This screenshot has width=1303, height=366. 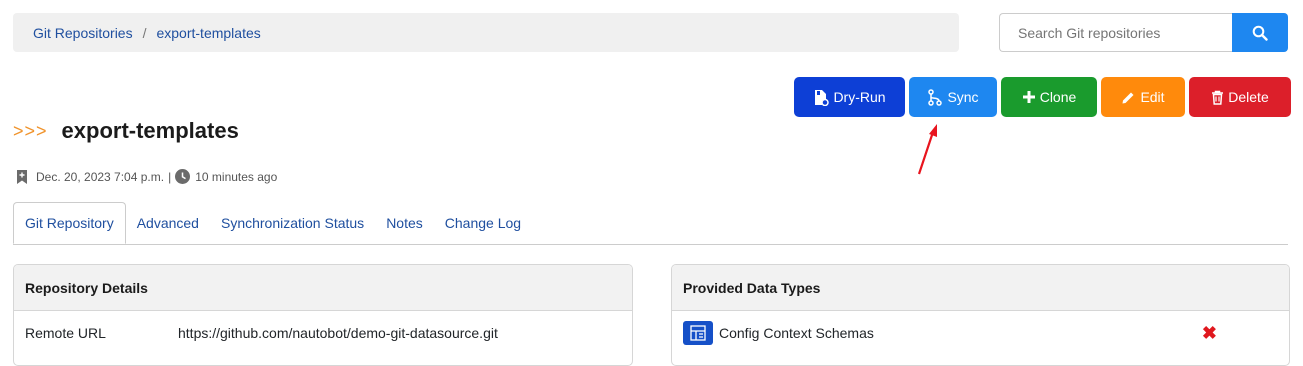 I want to click on search-icon, so click(x=1260, y=33).